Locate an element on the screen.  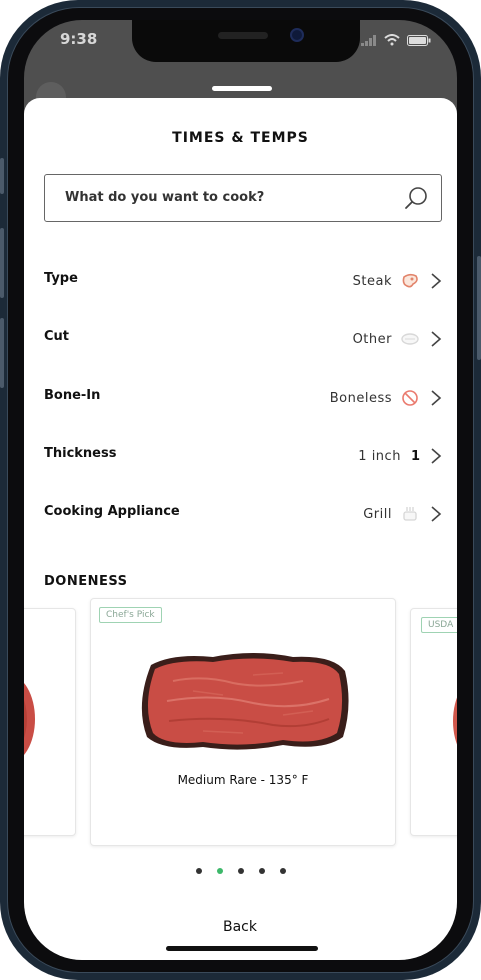
doneness-heading: DONENESS is located at coordinates (86, 581).